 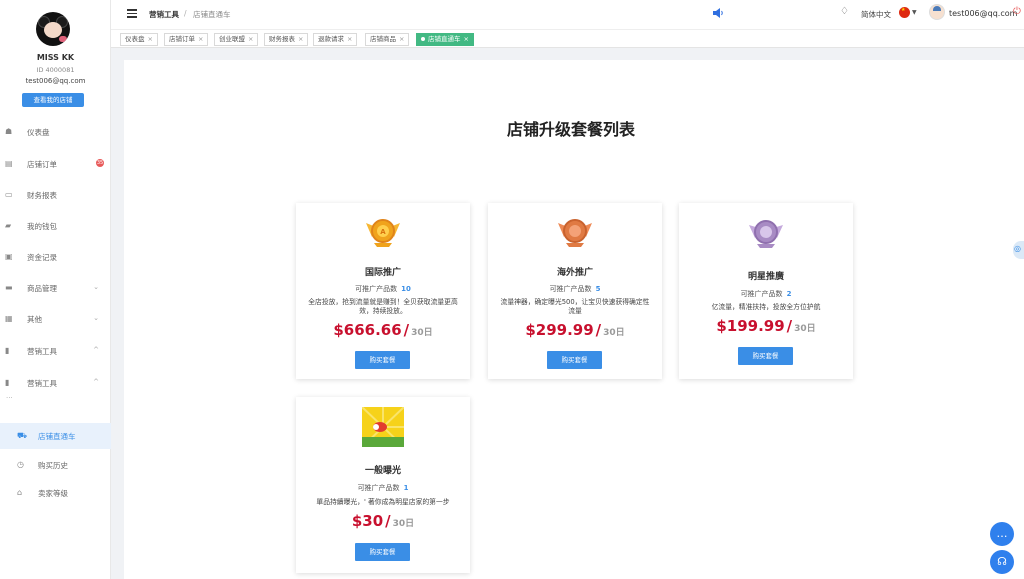 What do you see at coordinates (53, 100) in the screenshot?
I see `view-shop-button: 查看我的店铺` at bounding box center [53, 100].